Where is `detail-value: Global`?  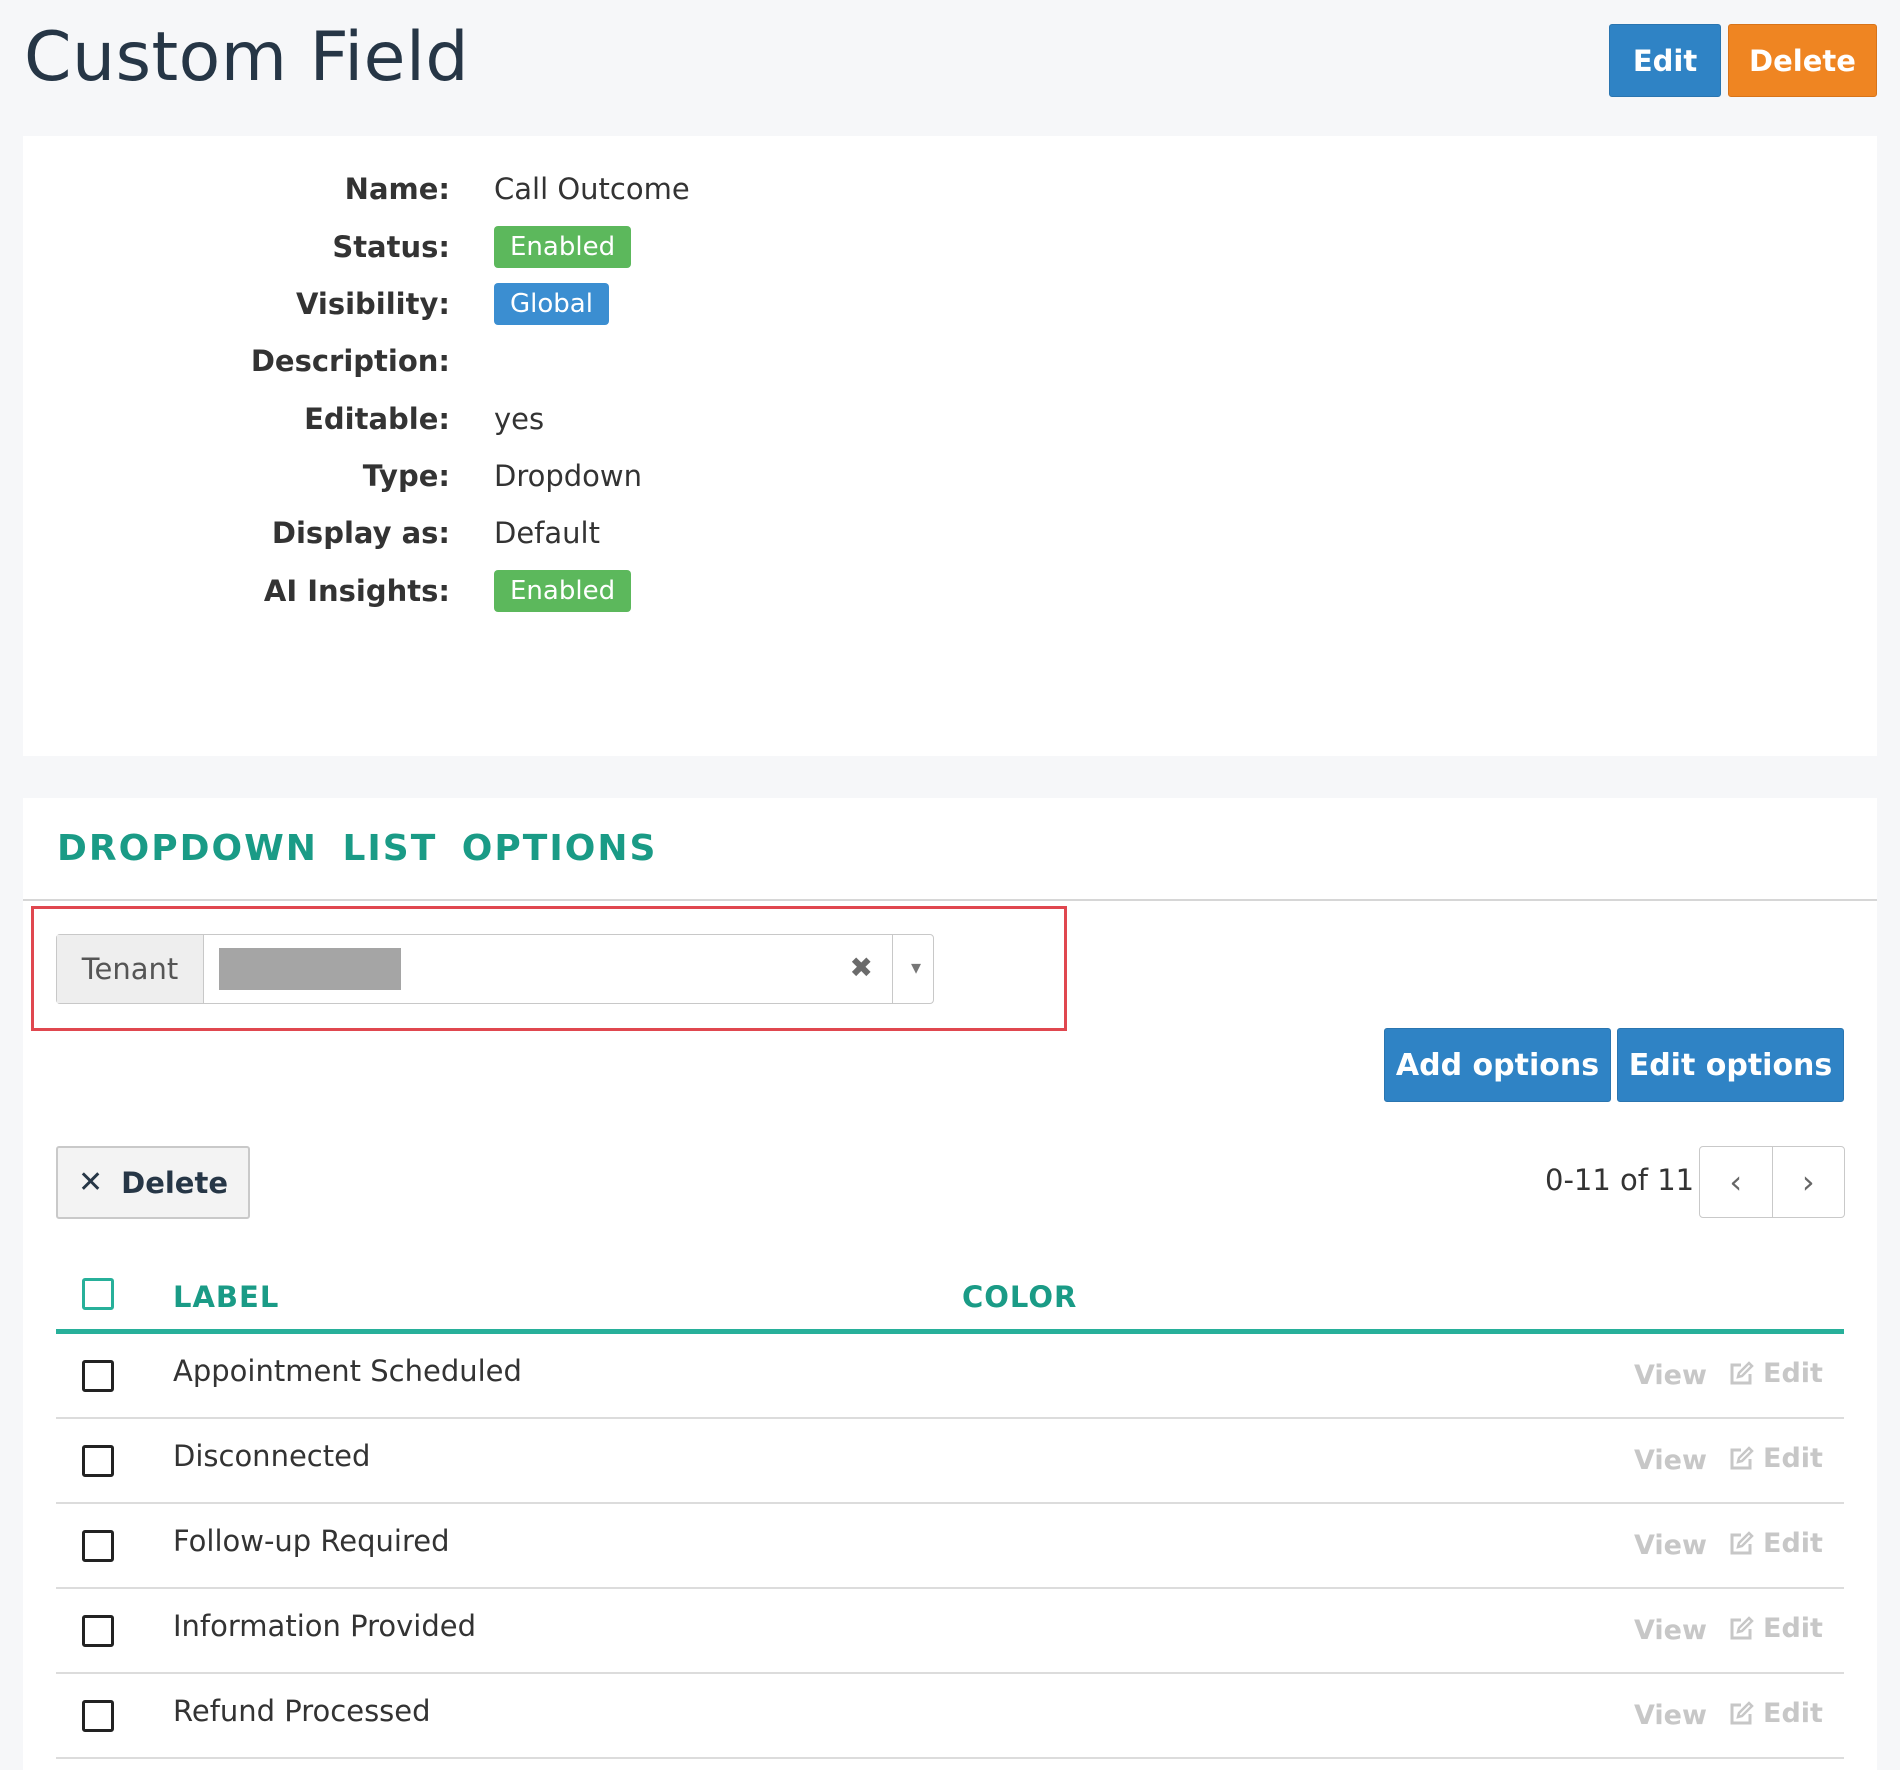
detail-value: Global is located at coordinates (551, 304).